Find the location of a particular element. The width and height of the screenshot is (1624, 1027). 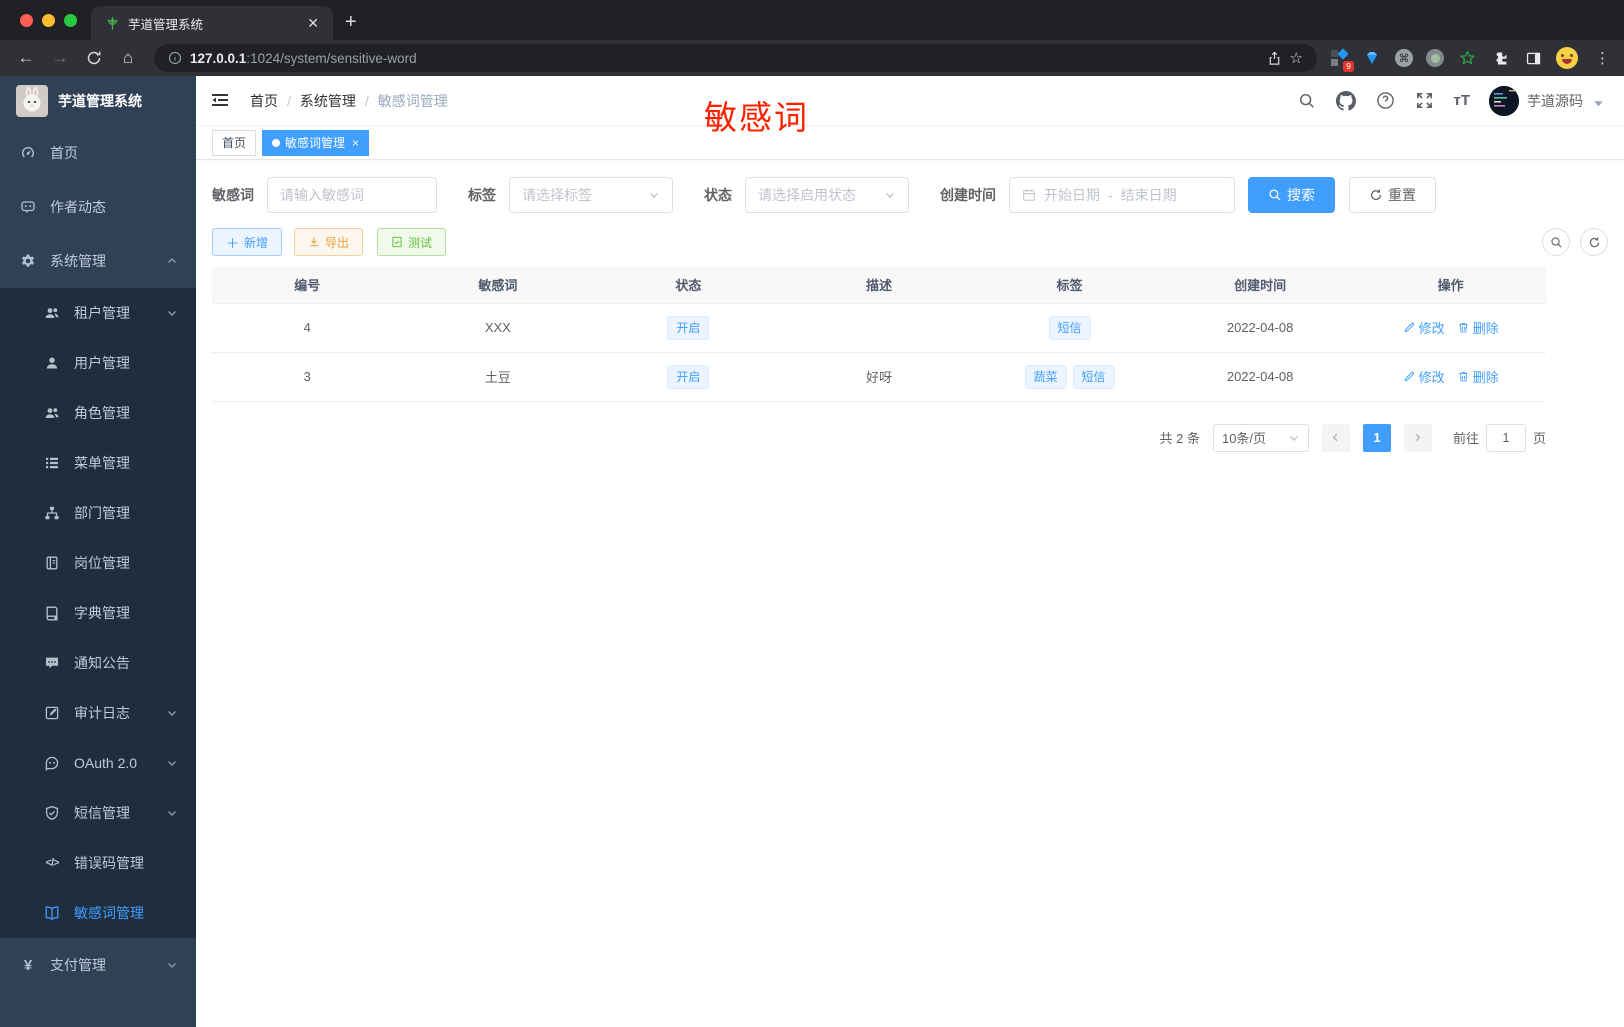

status-label: 状态 is located at coordinates (718, 195).